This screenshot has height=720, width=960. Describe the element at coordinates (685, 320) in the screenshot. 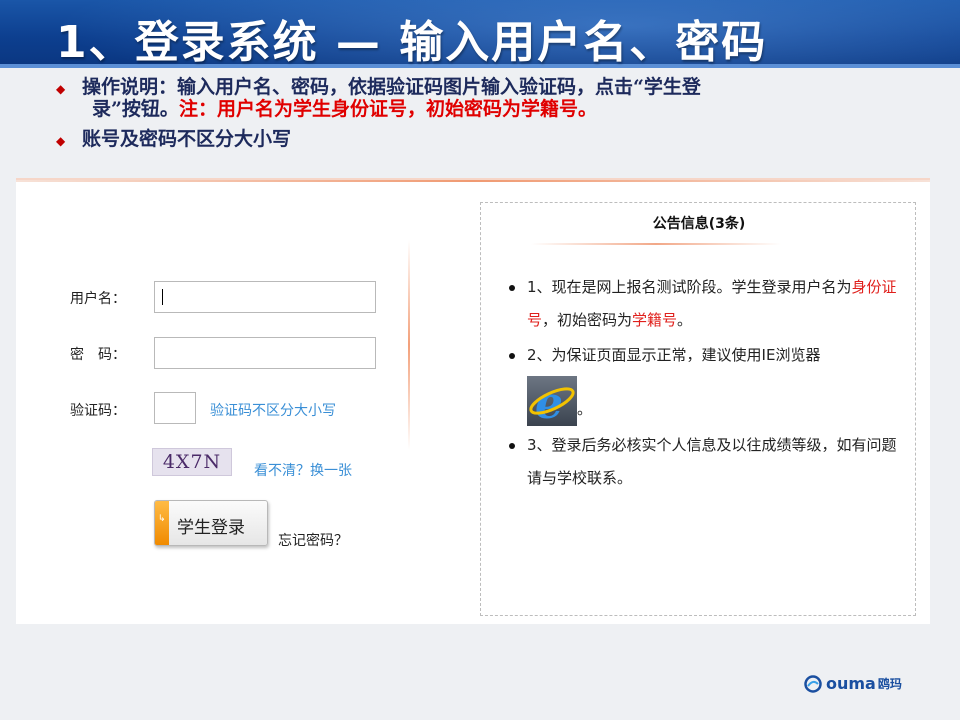

I see `notice-1-text-c: 。` at that location.